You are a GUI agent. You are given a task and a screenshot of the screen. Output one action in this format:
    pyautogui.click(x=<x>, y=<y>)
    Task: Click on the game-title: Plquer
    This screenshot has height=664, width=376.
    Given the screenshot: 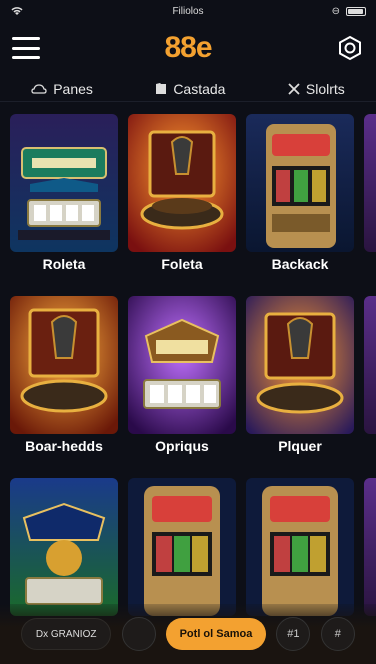 What is the action you would take?
    pyautogui.click(x=300, y=446)
    